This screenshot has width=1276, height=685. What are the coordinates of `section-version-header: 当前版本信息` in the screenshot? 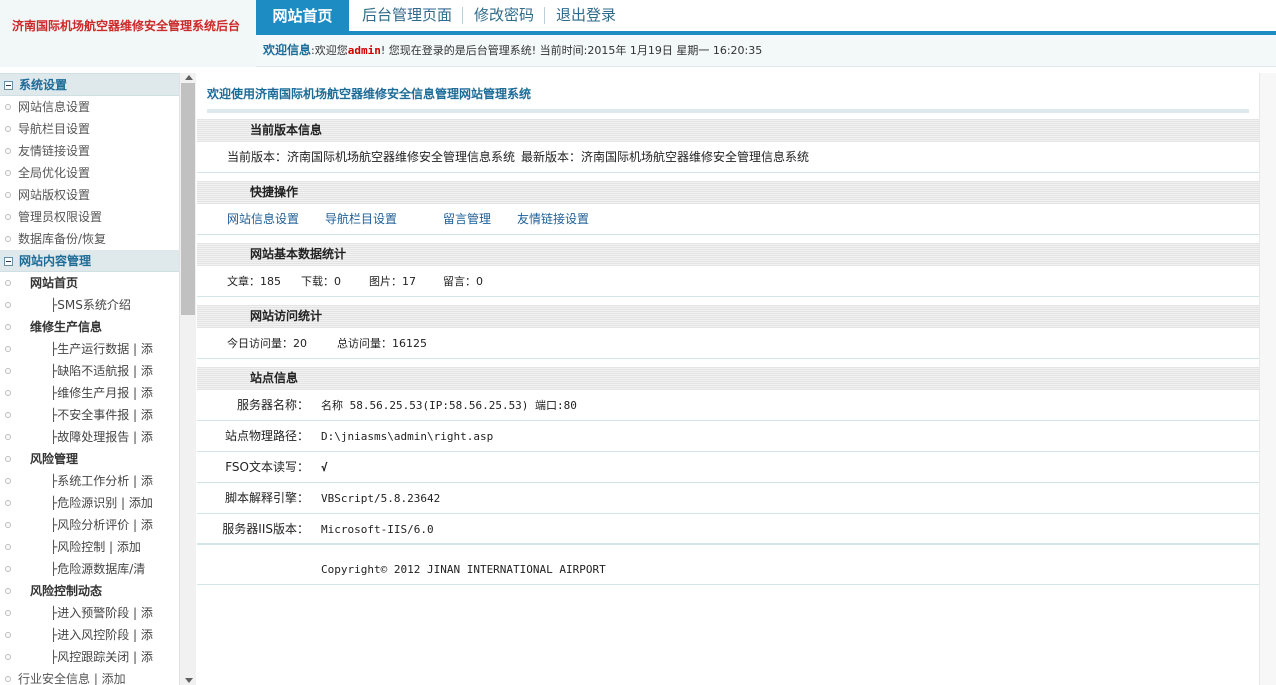 It's located at (728, 130).